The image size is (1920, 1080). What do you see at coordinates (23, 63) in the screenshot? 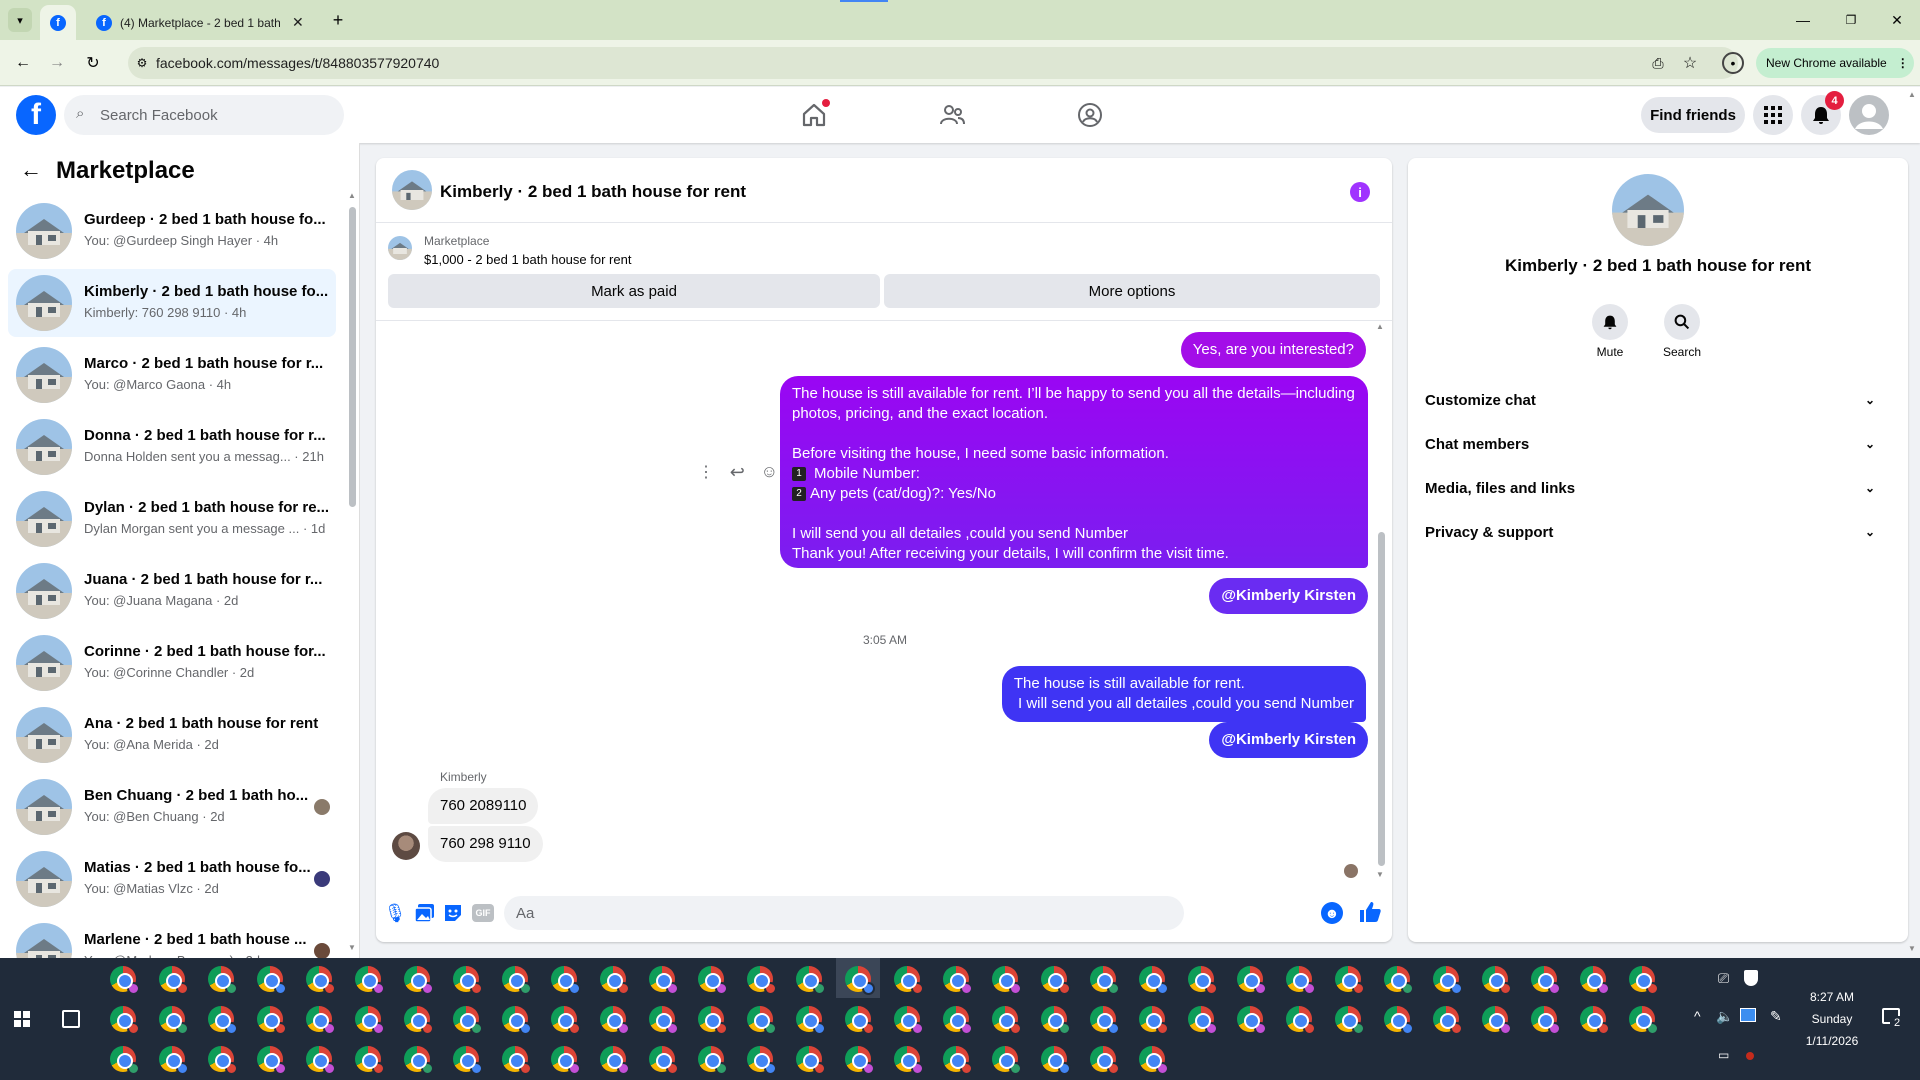
I see `back-icon: ←` at bounding box center [23, 63].